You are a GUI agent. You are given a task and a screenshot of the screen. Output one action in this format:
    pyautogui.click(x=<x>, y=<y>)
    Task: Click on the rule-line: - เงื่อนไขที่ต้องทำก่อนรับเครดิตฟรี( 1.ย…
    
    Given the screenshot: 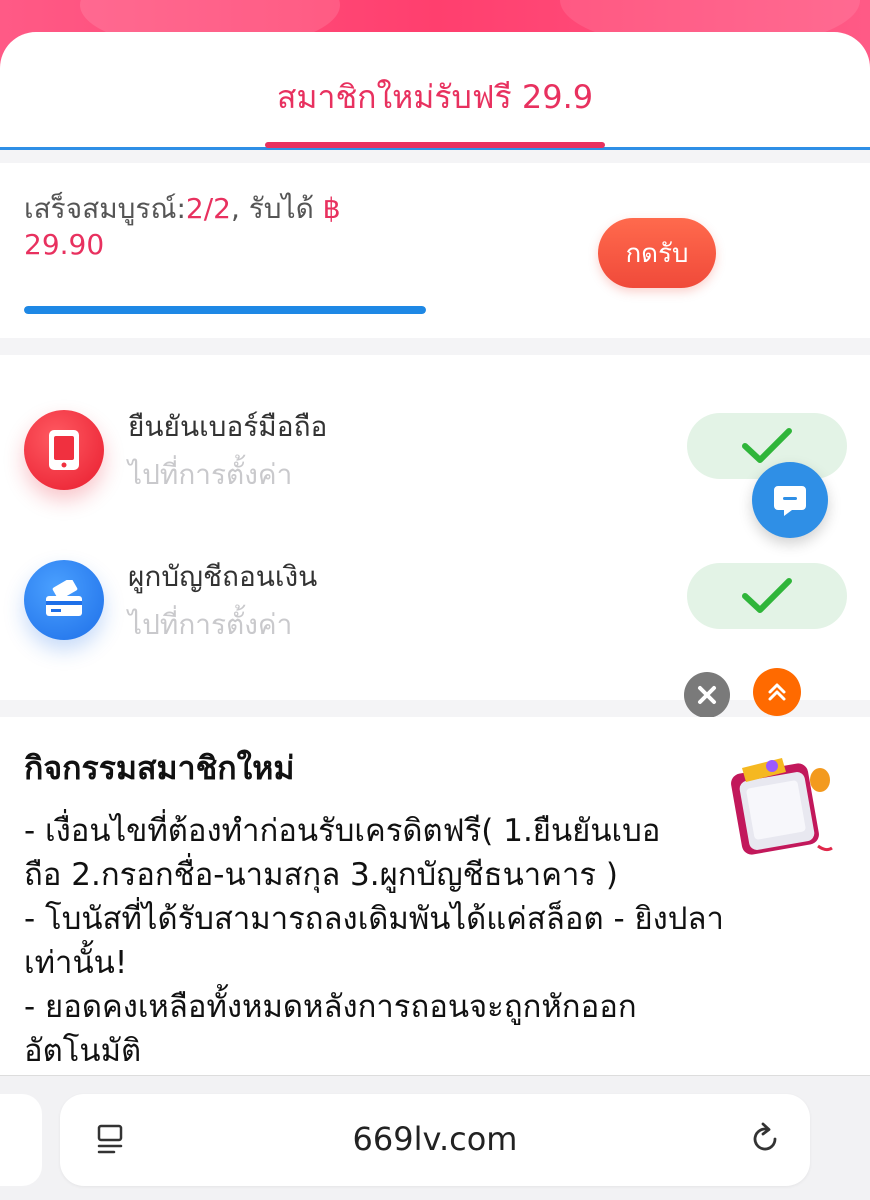 What is the action you would take?
    pyautogui.click(x=342, y=831)
    